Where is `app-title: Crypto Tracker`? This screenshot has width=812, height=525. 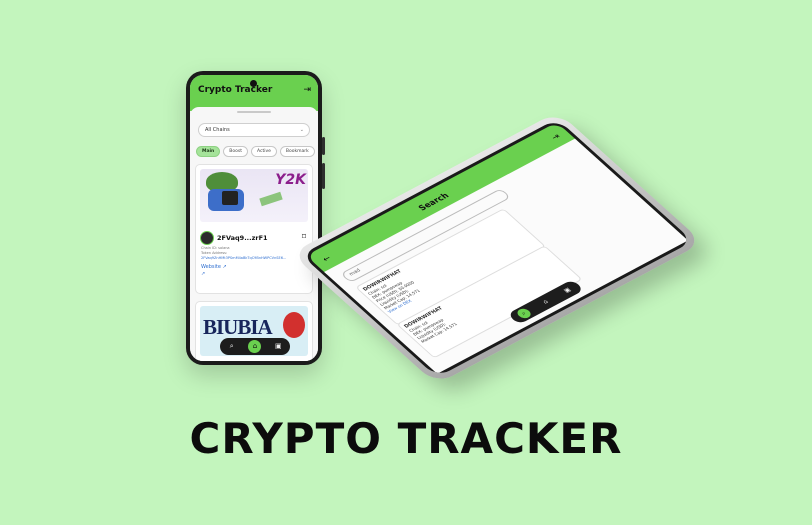 app-title: Crypto Tracker is located at coordinates (235, 90).